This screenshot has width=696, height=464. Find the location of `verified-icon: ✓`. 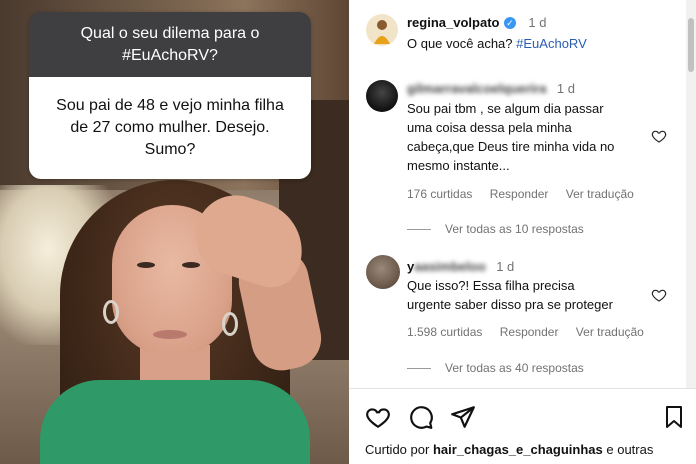

verified-icon: ✓ is located at coordinates (509, 22).